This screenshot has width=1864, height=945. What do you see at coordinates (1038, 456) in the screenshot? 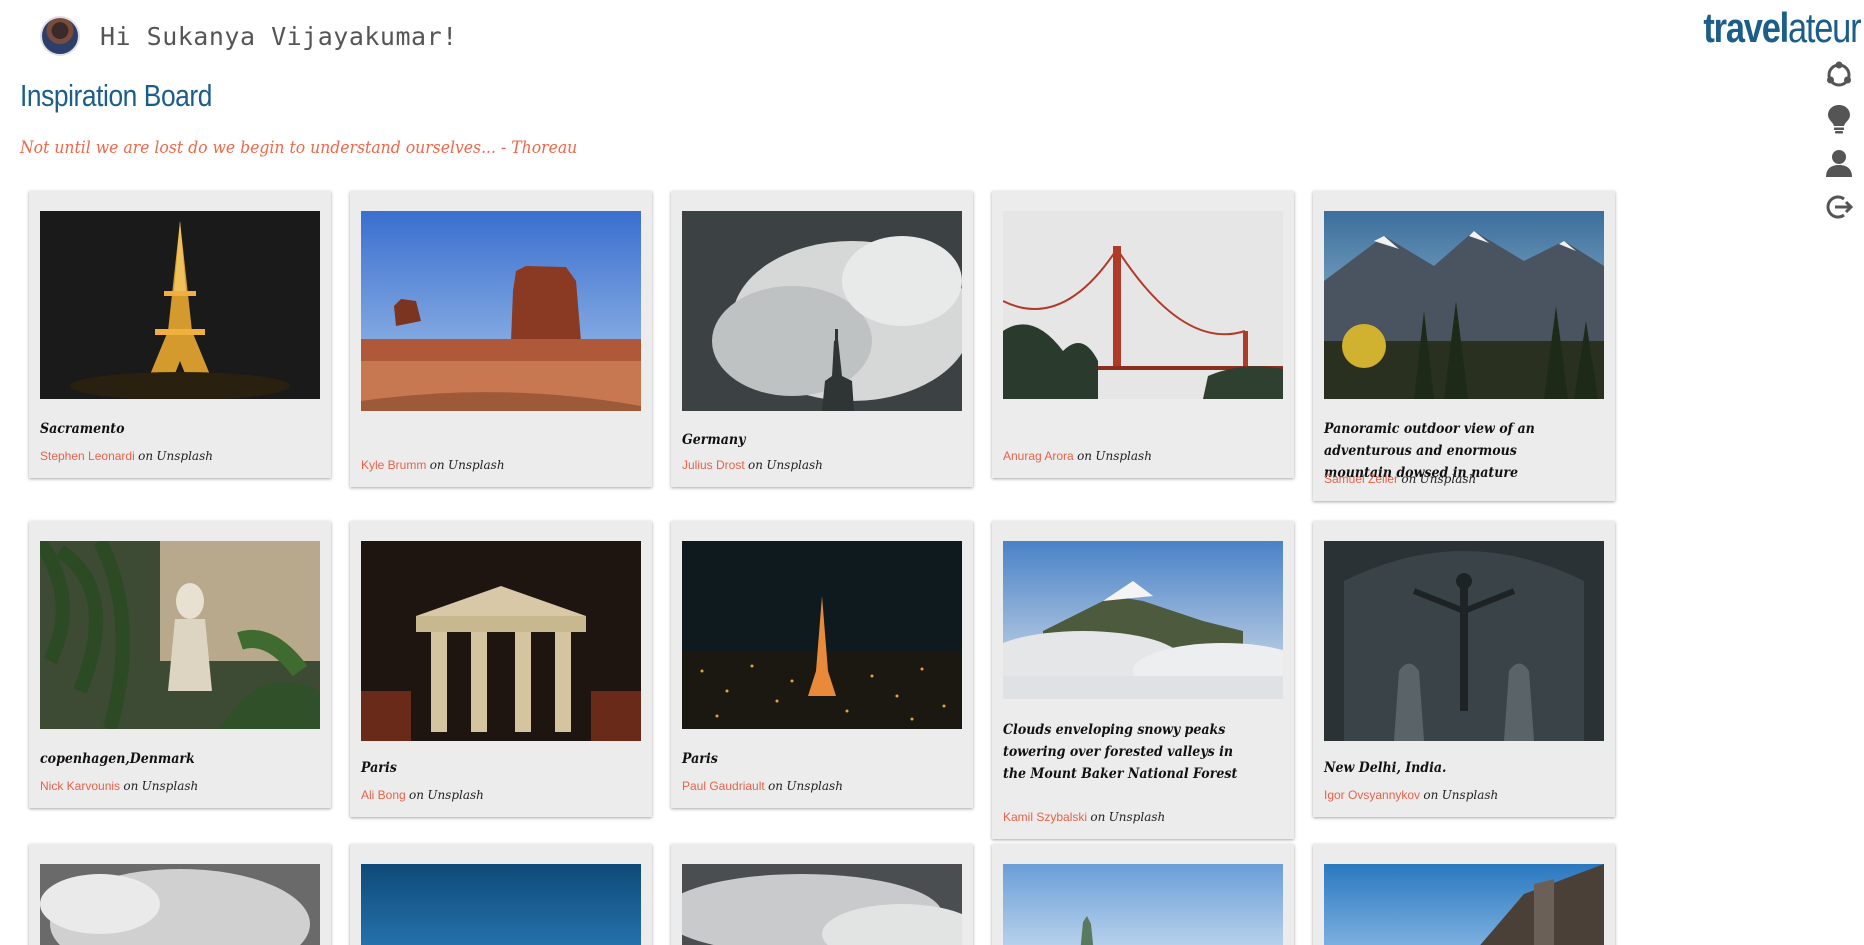
I see `author-link: Anurag Arora` at bounding box center [1038, 456].